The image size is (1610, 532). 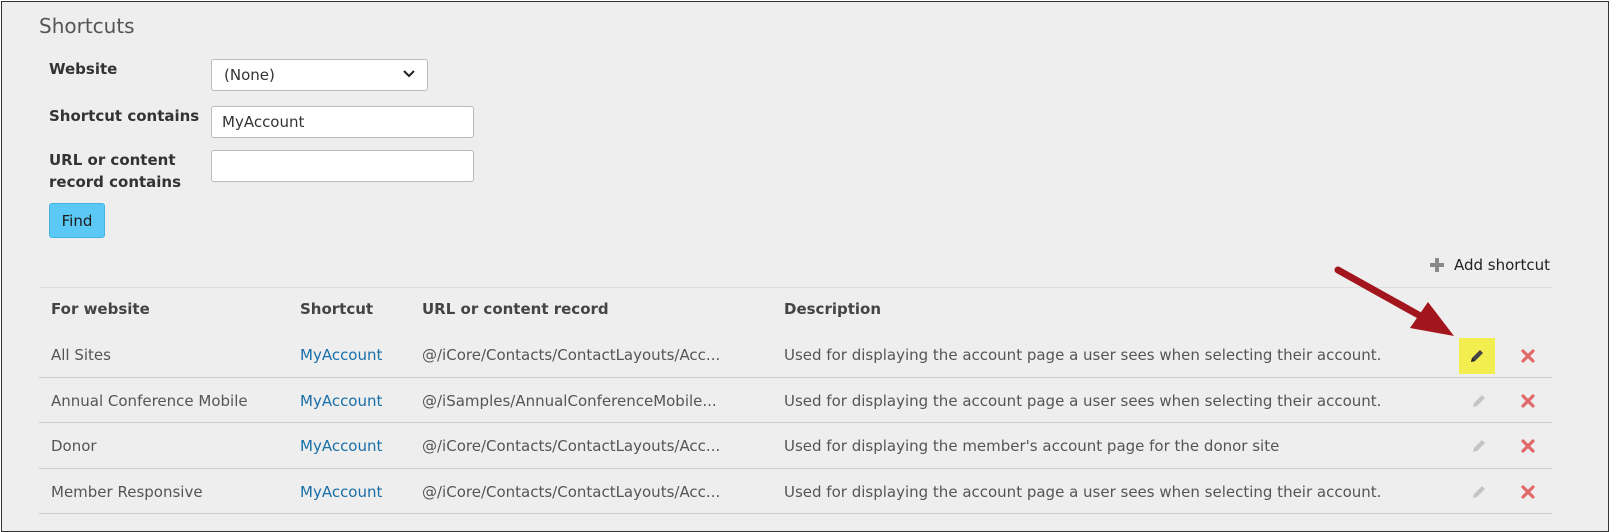 I want to click on row-website: Member Responsive, so click(x=127, y=491).